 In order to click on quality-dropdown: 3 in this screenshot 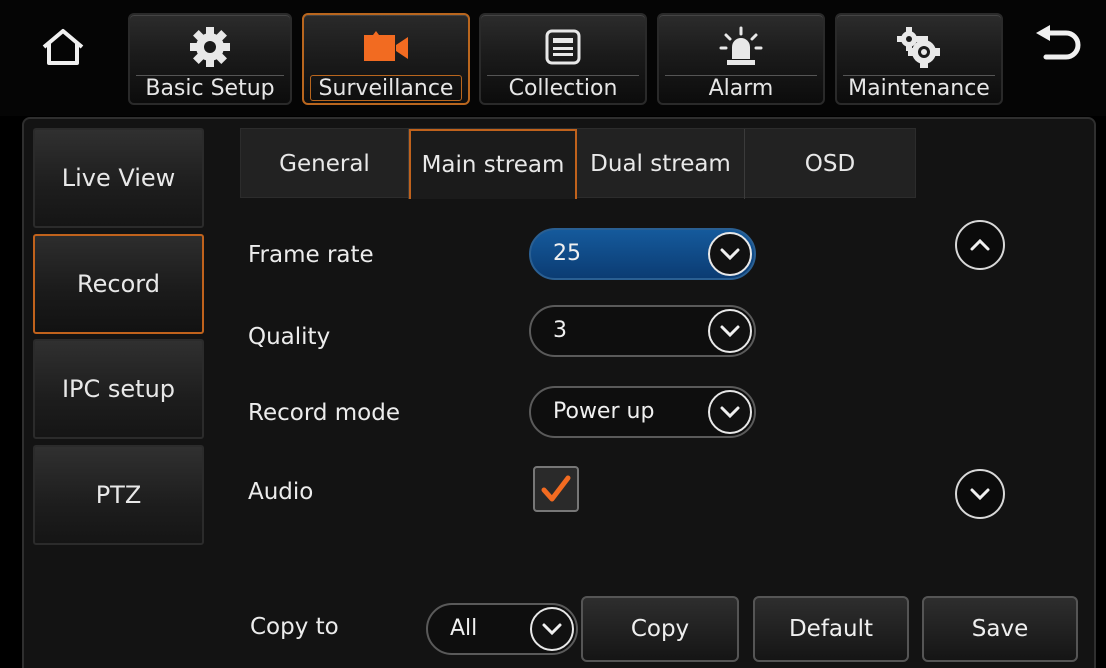, I will do `click(642, 331)`.